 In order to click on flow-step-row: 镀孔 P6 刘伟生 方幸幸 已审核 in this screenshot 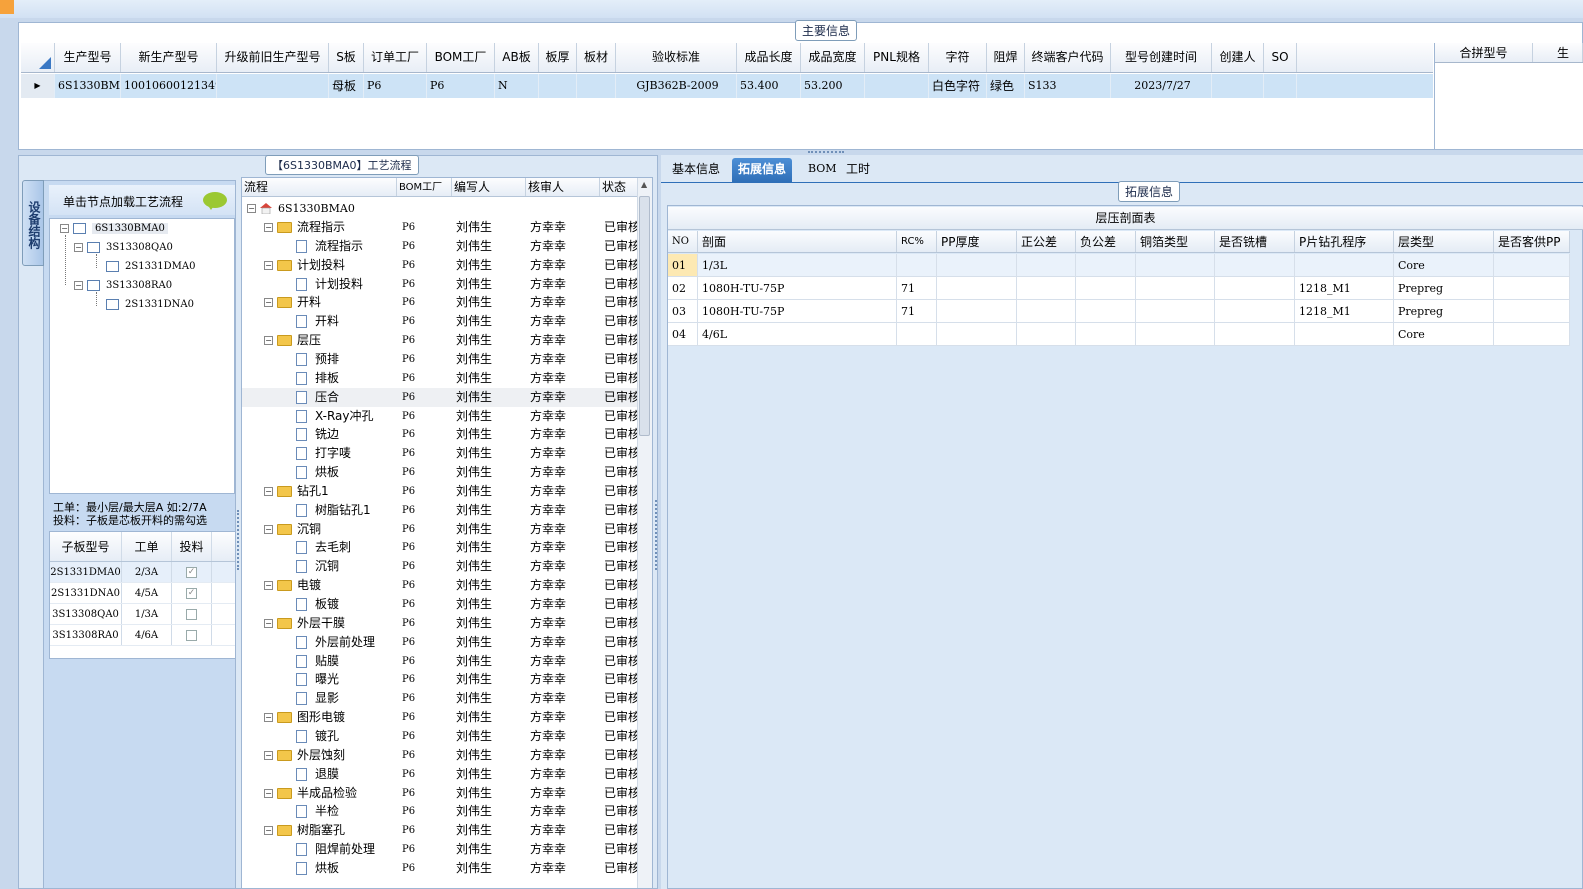, I will do `click(441, 736)`.